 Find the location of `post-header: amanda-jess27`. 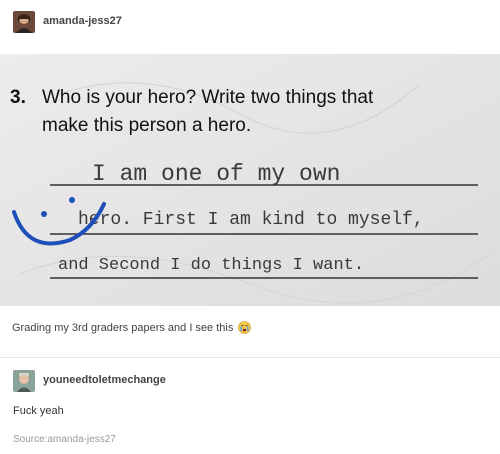

post-header: amanda-jess27 is located at coordinates (250, 22).